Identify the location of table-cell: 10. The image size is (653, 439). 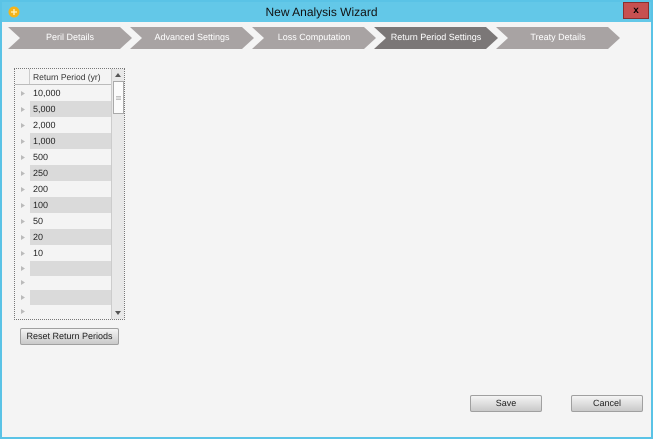
(70, 253).